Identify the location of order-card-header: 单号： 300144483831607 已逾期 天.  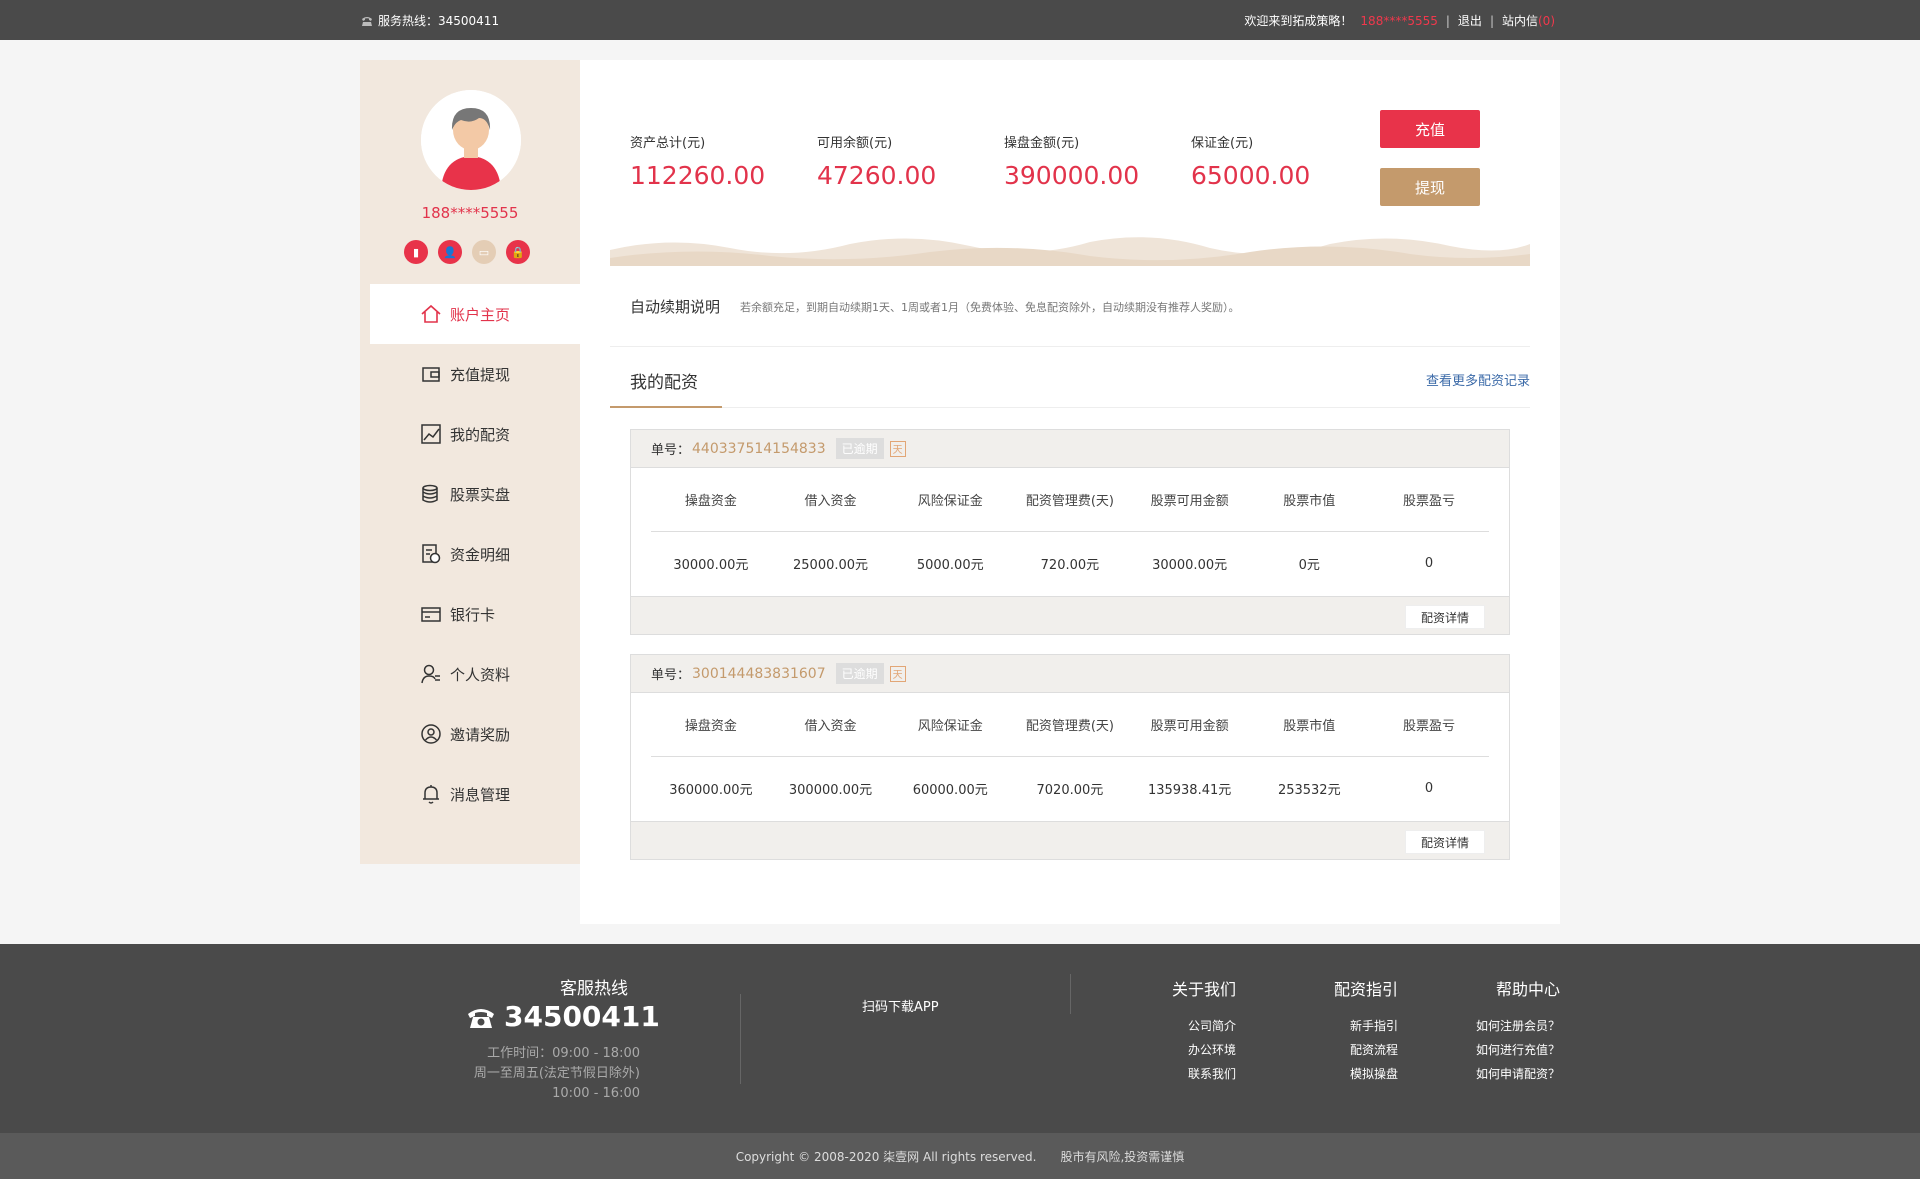
(1070, 674).